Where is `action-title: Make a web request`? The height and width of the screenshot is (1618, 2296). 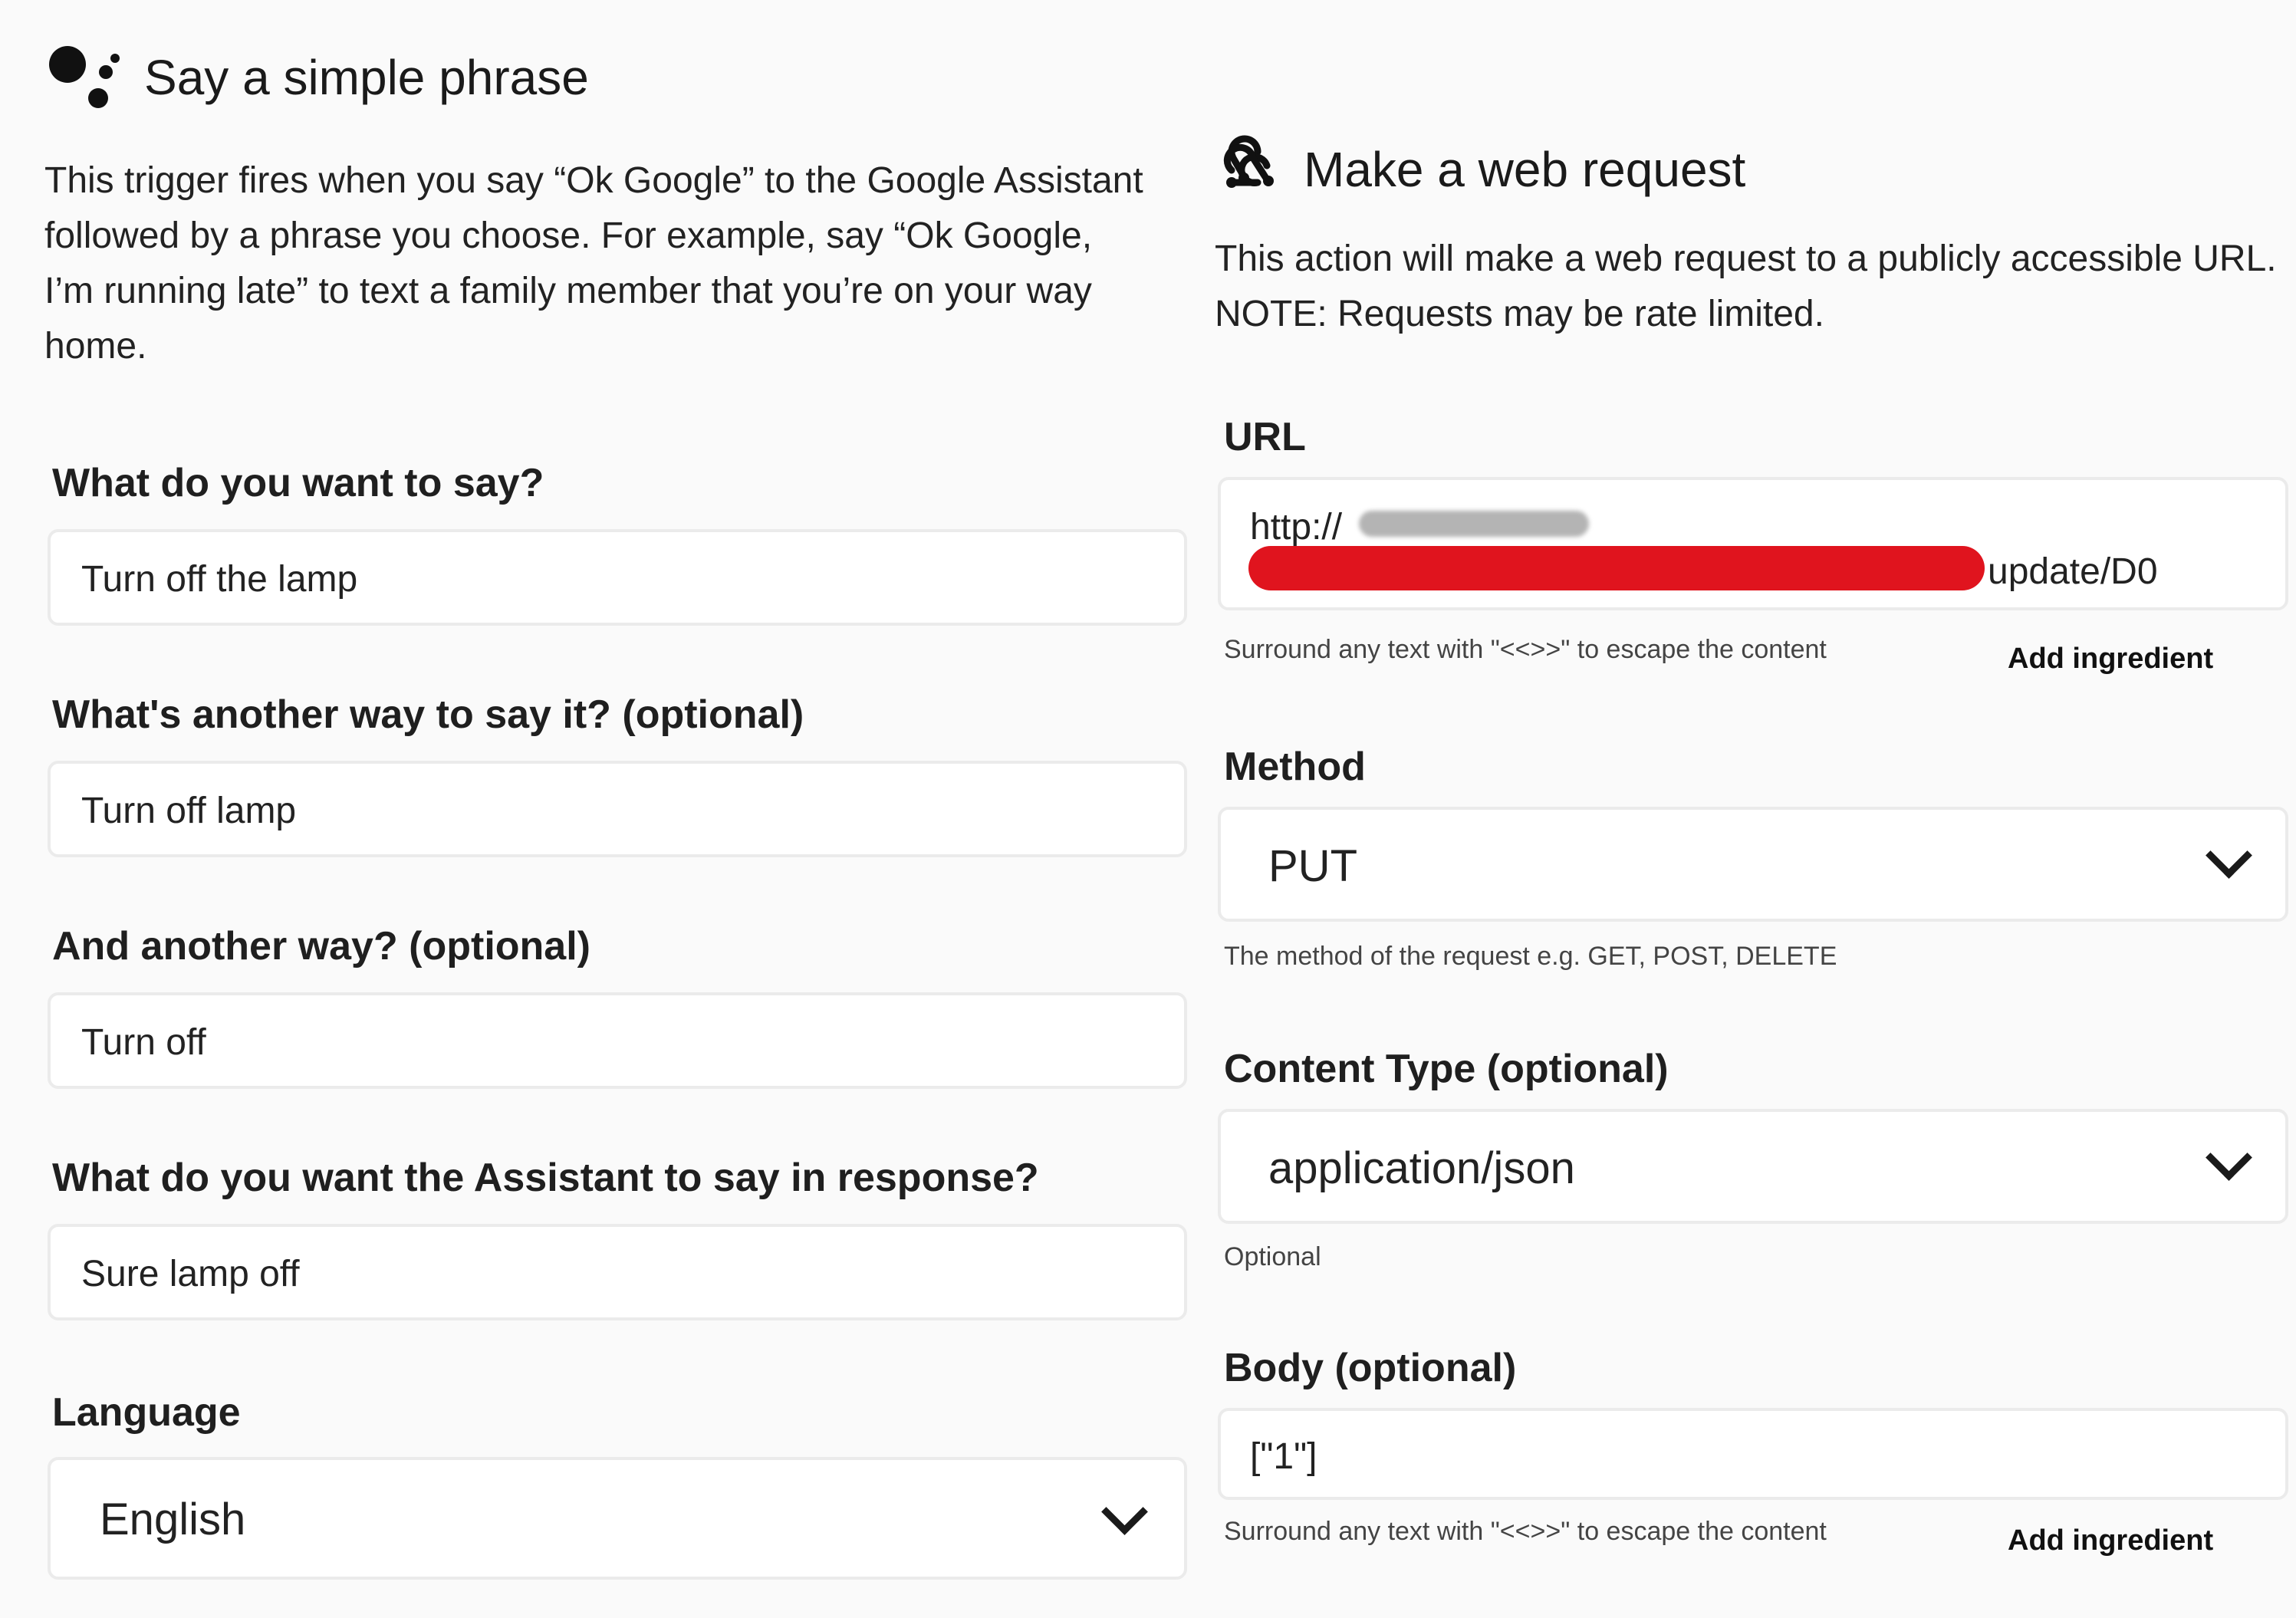 action-title: Make a web request is located at coordinates (1525, 169).